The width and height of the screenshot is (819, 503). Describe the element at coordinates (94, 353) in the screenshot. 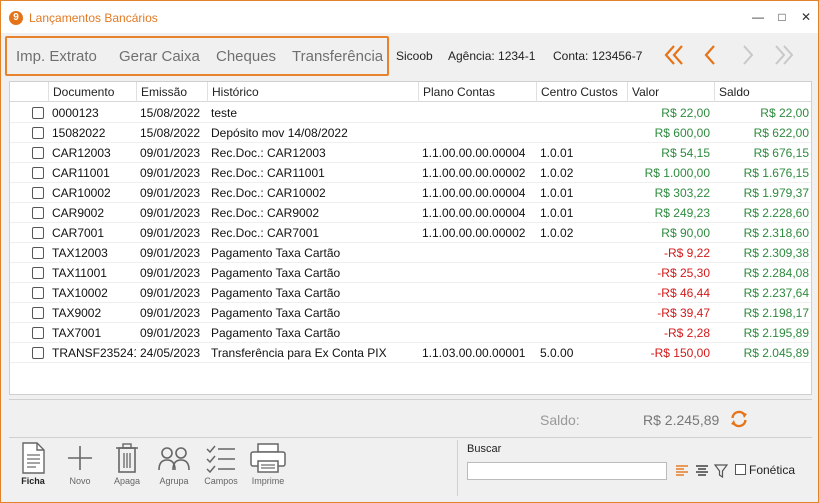

I see `cell-documento: TRANSF235241` at that location.